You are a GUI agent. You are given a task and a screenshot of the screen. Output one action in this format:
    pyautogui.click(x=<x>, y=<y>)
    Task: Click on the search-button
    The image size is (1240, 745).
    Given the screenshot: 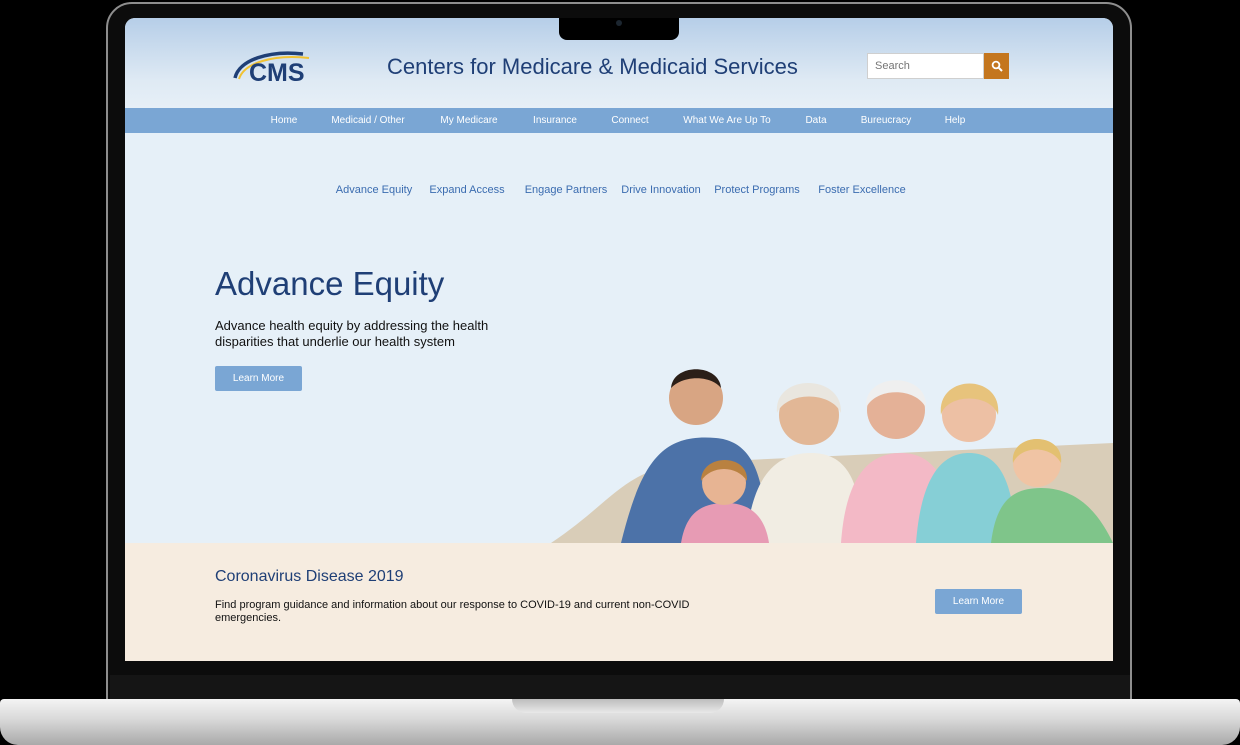 What is the action you would take?
    pyautogui.click(x=996, y=66)
    